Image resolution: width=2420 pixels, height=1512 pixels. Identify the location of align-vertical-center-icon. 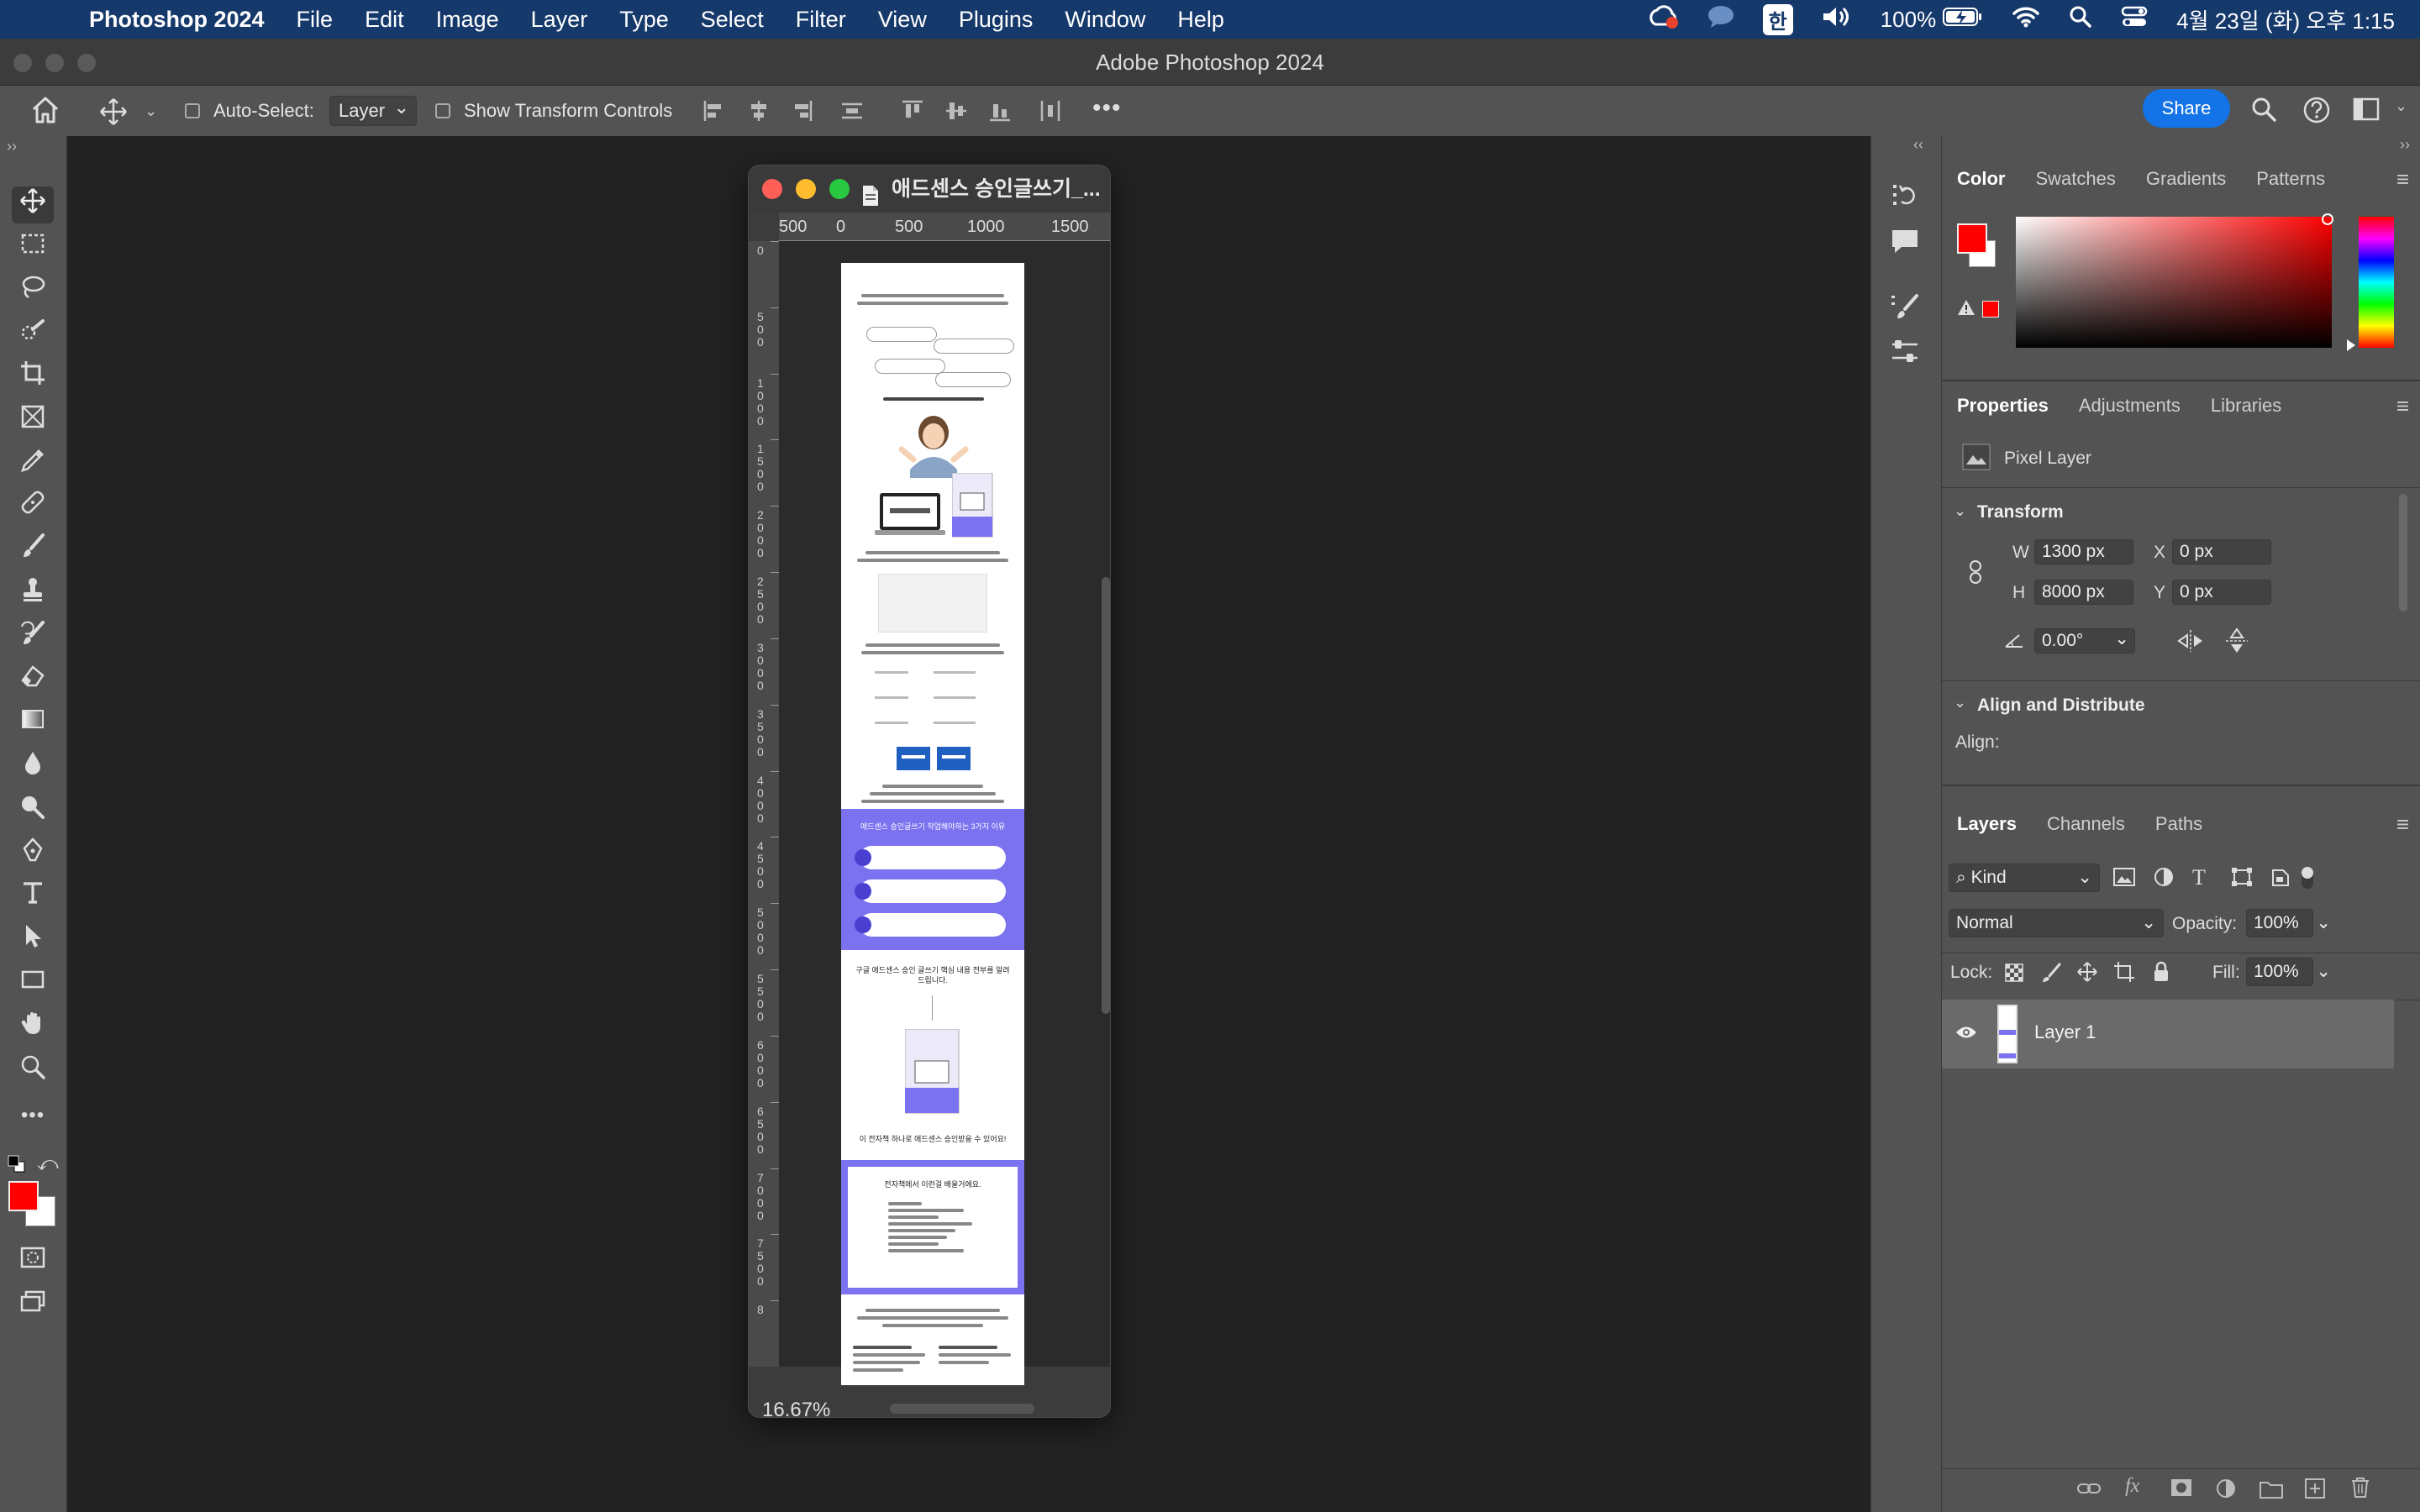
(956, 113).